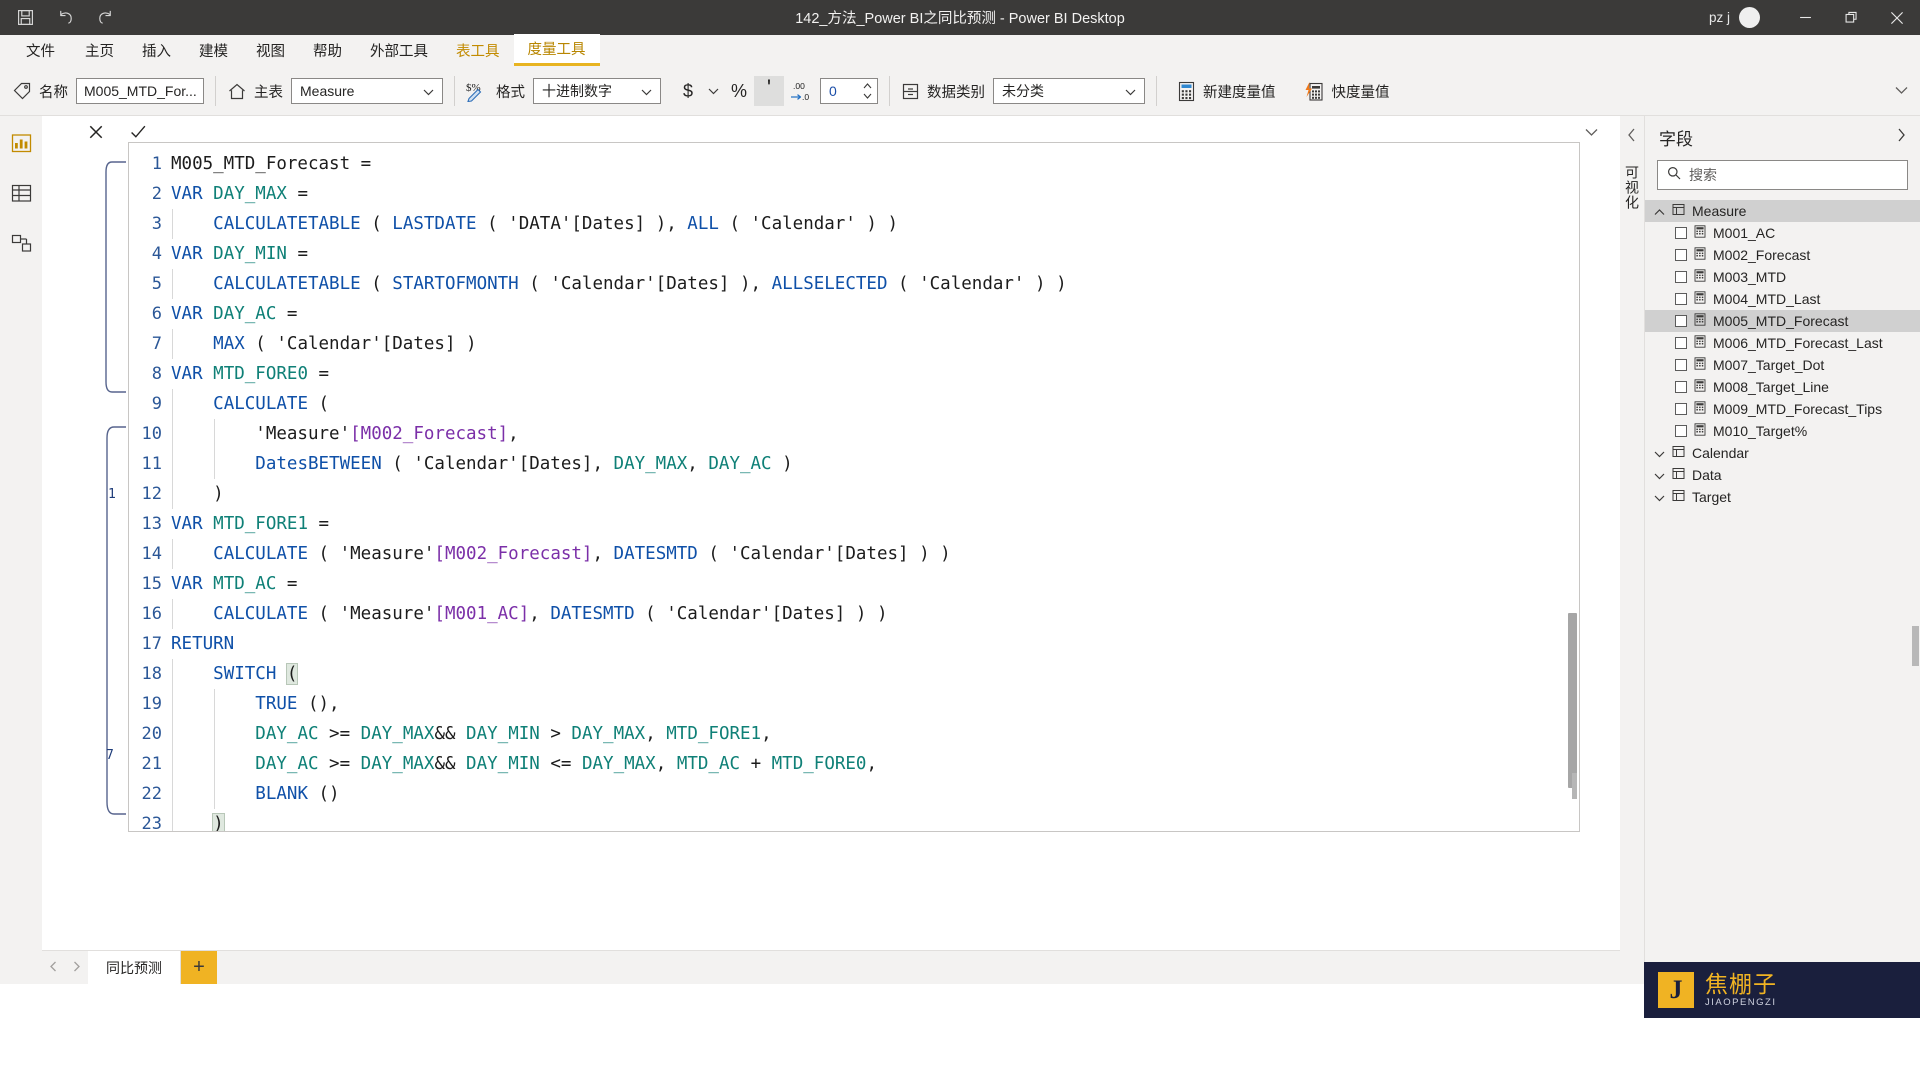 The image size is (1920, 1078). Describe the element at coordinates (1741, 990) in the screenshot. I see `watermark-text: 焦棚子 JIAOPENGZI` at that location.